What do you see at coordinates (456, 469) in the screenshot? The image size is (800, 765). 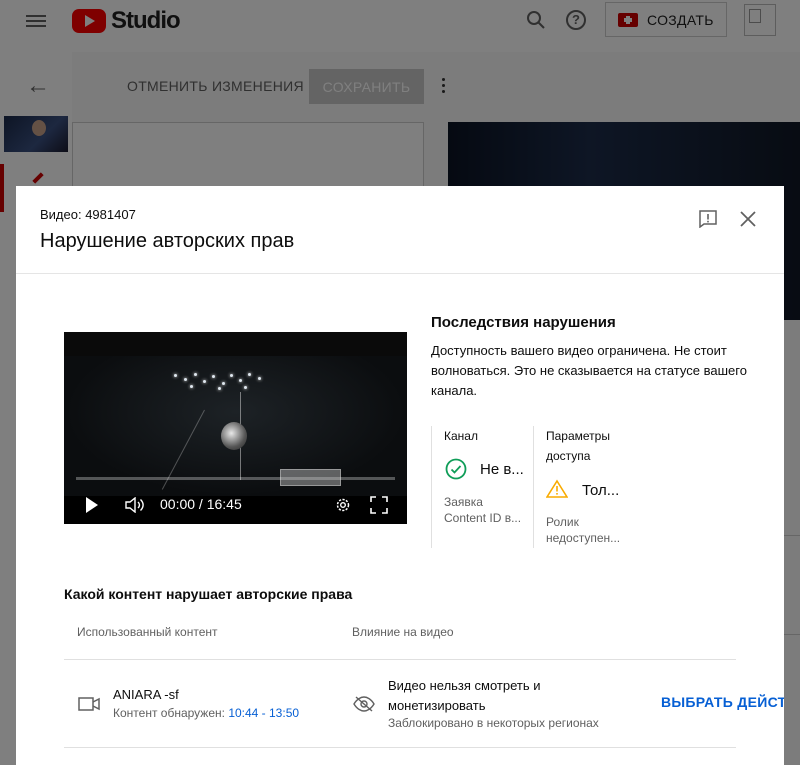 I see `check-circle-icon` at bounding box center [456, 469].